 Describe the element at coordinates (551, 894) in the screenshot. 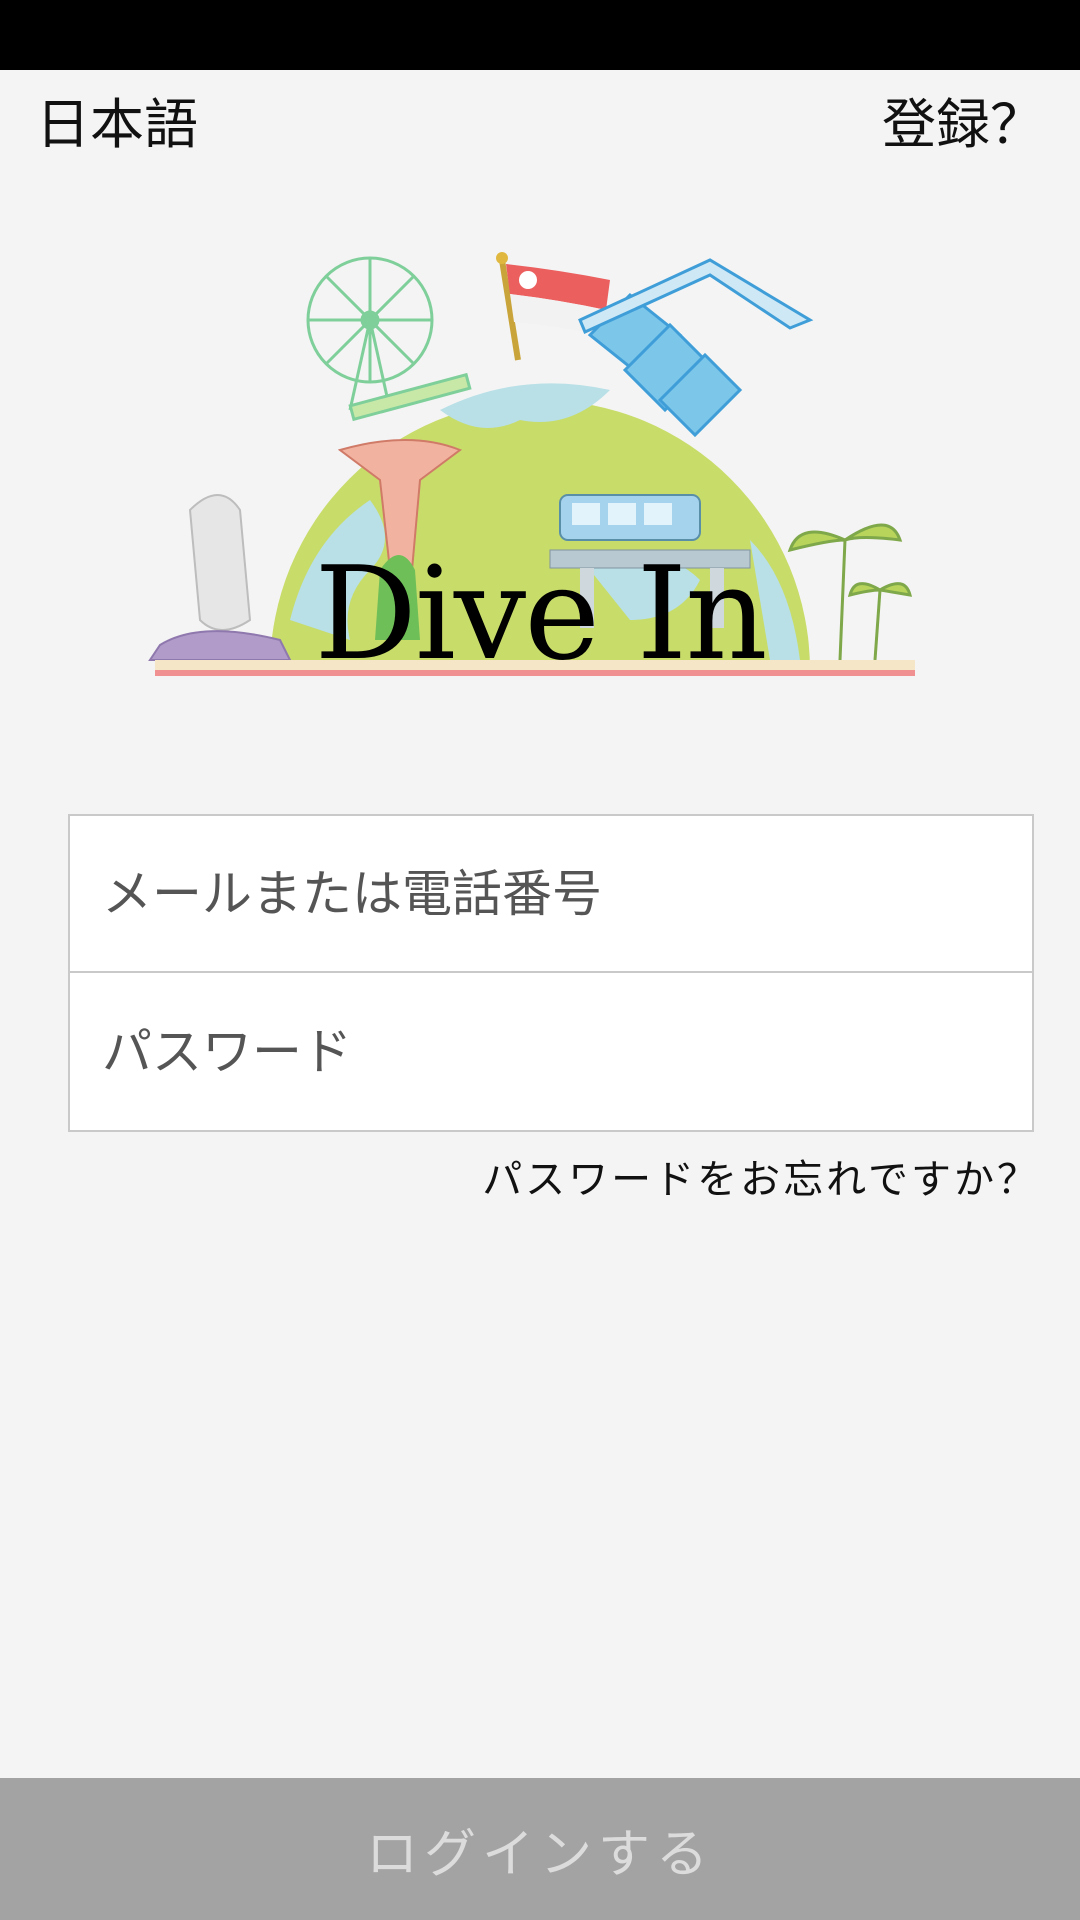

I see `email-phone-input` at that location.